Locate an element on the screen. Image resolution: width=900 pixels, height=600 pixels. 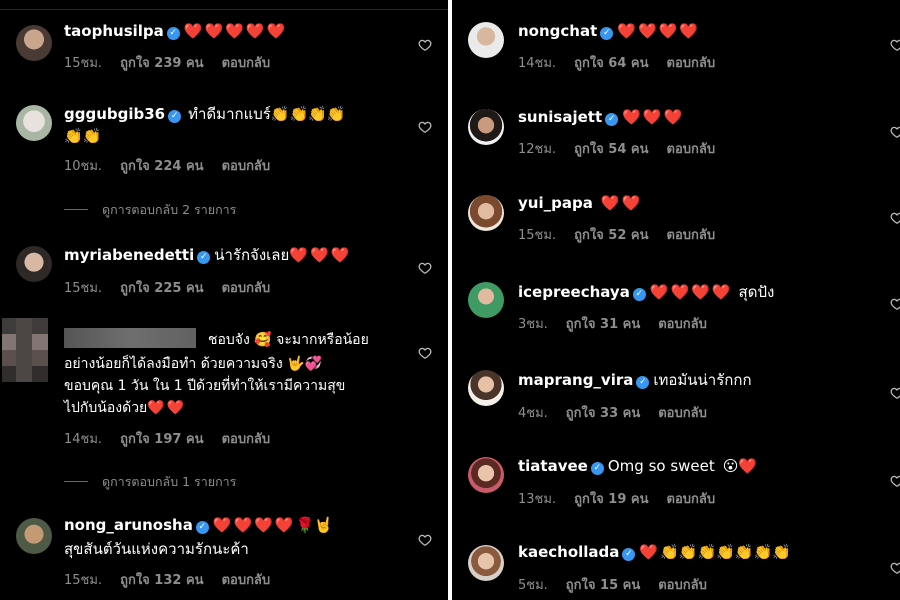
likes-count: ถูกใจ 224 คน is located at coordinates (161, 166).